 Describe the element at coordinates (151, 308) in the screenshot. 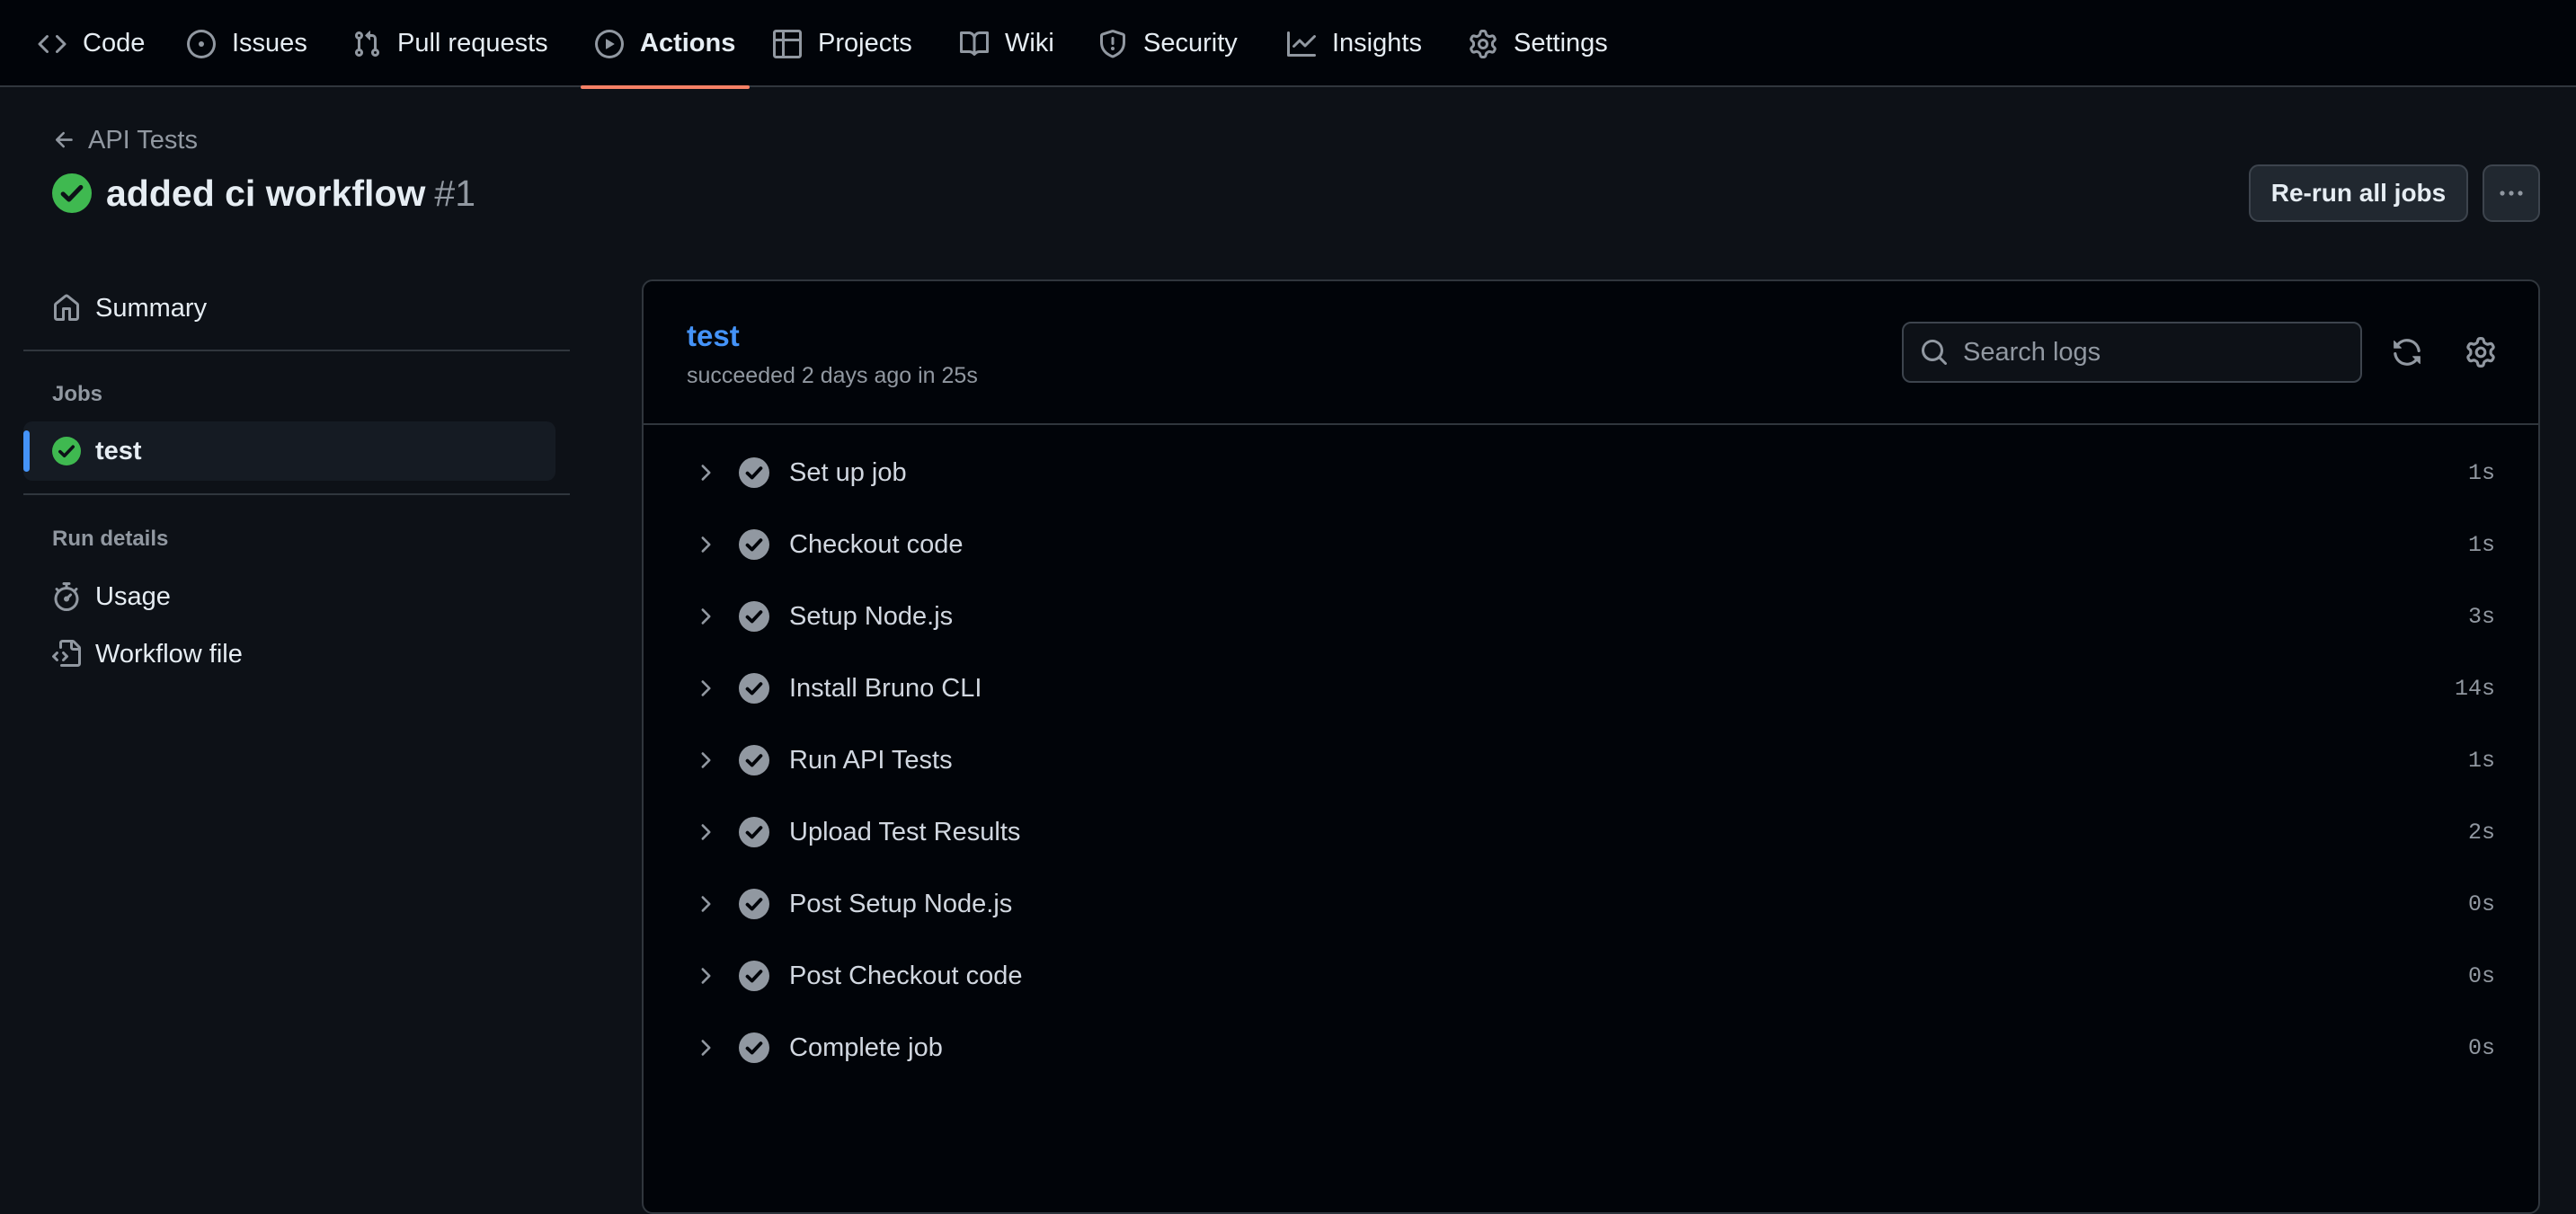

I see `sidebar-item-label: Summary` at that location.